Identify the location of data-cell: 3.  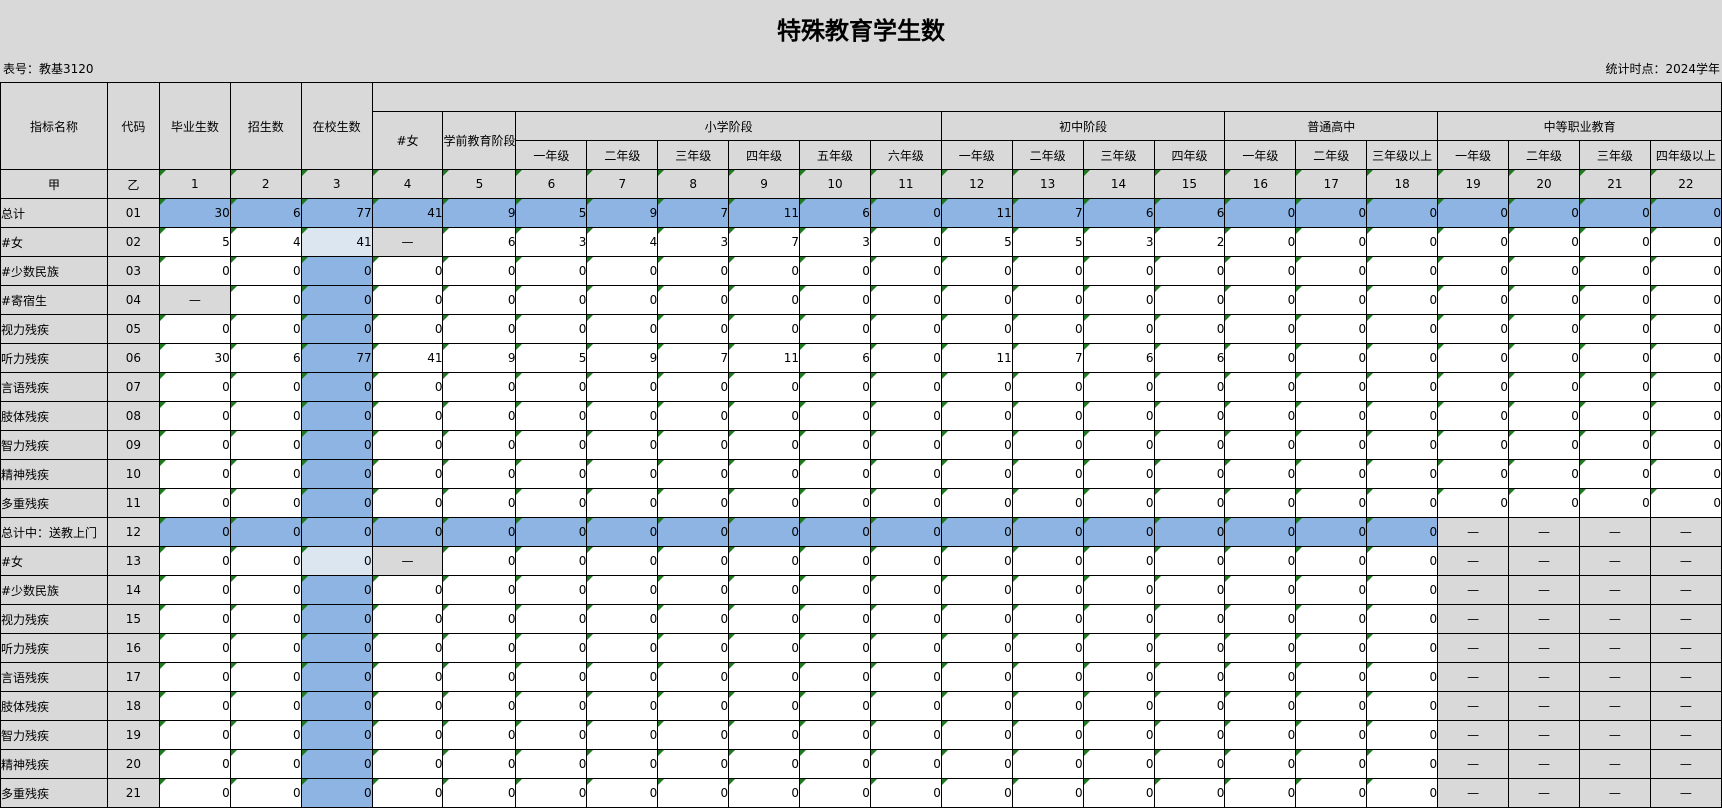
(1118, 242).